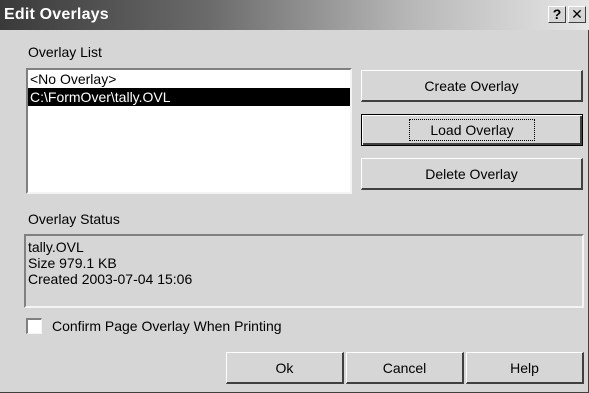 The image size is (589, 393). What do you see at coordinates (72, 263) in the screenshot?
I see `status-line-size: Size 979.1 KB` at bounding box center [72, 263].